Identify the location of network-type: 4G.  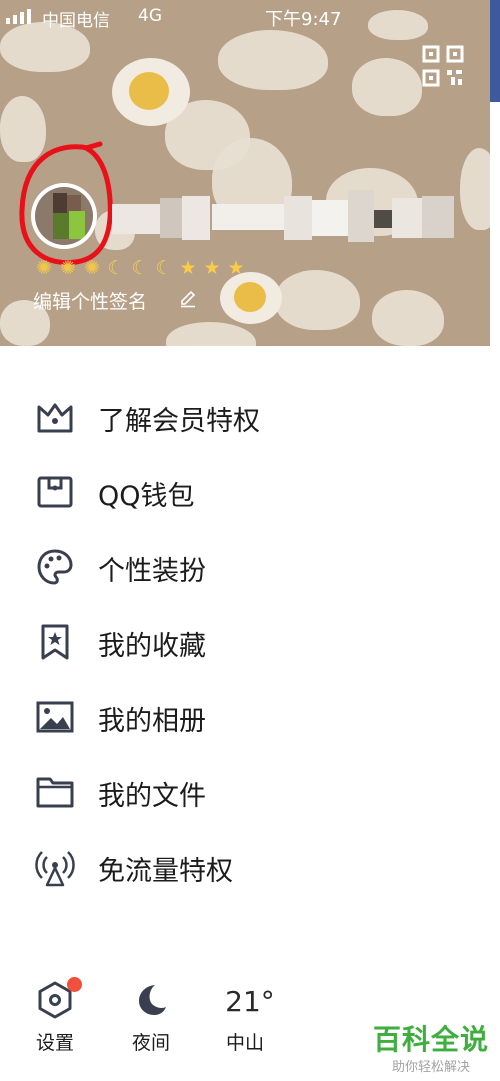
(150, 16).